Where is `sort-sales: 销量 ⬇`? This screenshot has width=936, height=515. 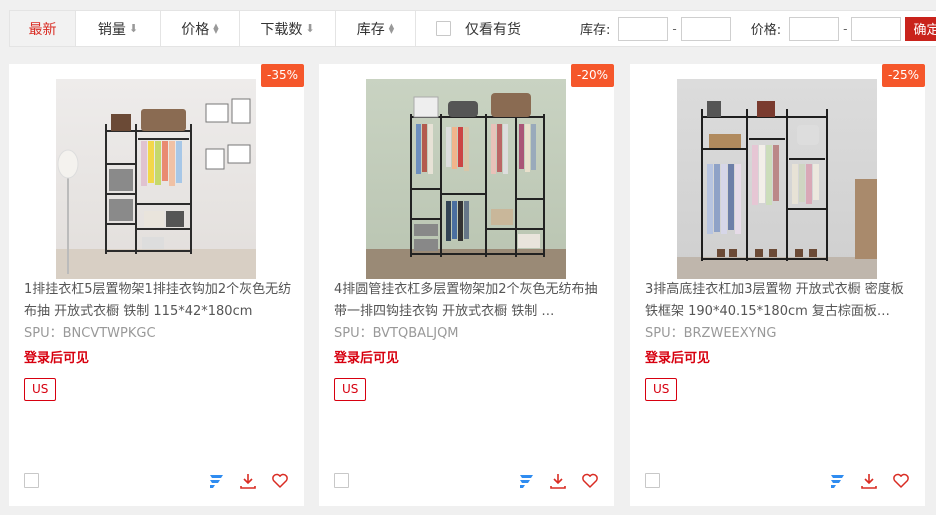 sort-sales: 销量 ⬇ is located at coordinates (118, 28).